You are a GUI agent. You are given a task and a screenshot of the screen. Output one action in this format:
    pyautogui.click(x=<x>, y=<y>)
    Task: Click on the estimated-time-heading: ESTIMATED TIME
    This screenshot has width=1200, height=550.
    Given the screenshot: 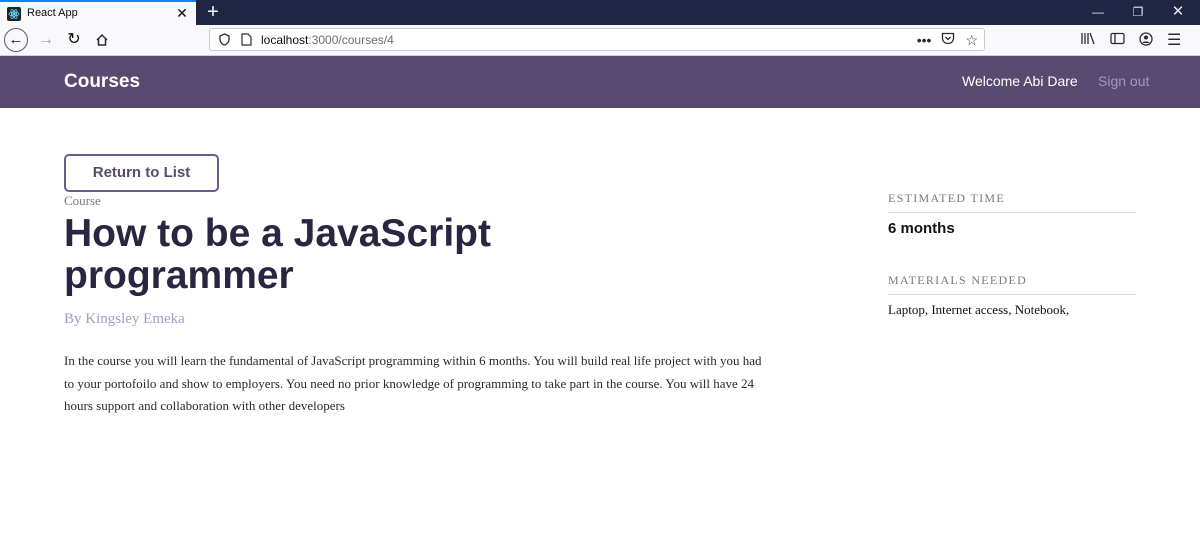 What is the action you would take?
    pyautogui.click(x=1012, y=202)
    